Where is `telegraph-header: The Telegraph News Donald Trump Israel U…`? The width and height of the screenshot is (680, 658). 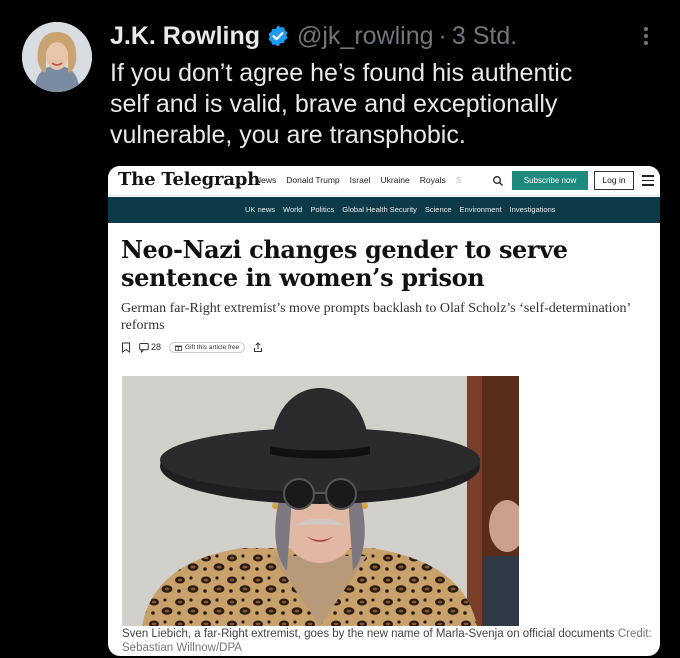 telegraph-header: The Telegraph News Donald Trump Israel U… is located at coordinates (384, 181).